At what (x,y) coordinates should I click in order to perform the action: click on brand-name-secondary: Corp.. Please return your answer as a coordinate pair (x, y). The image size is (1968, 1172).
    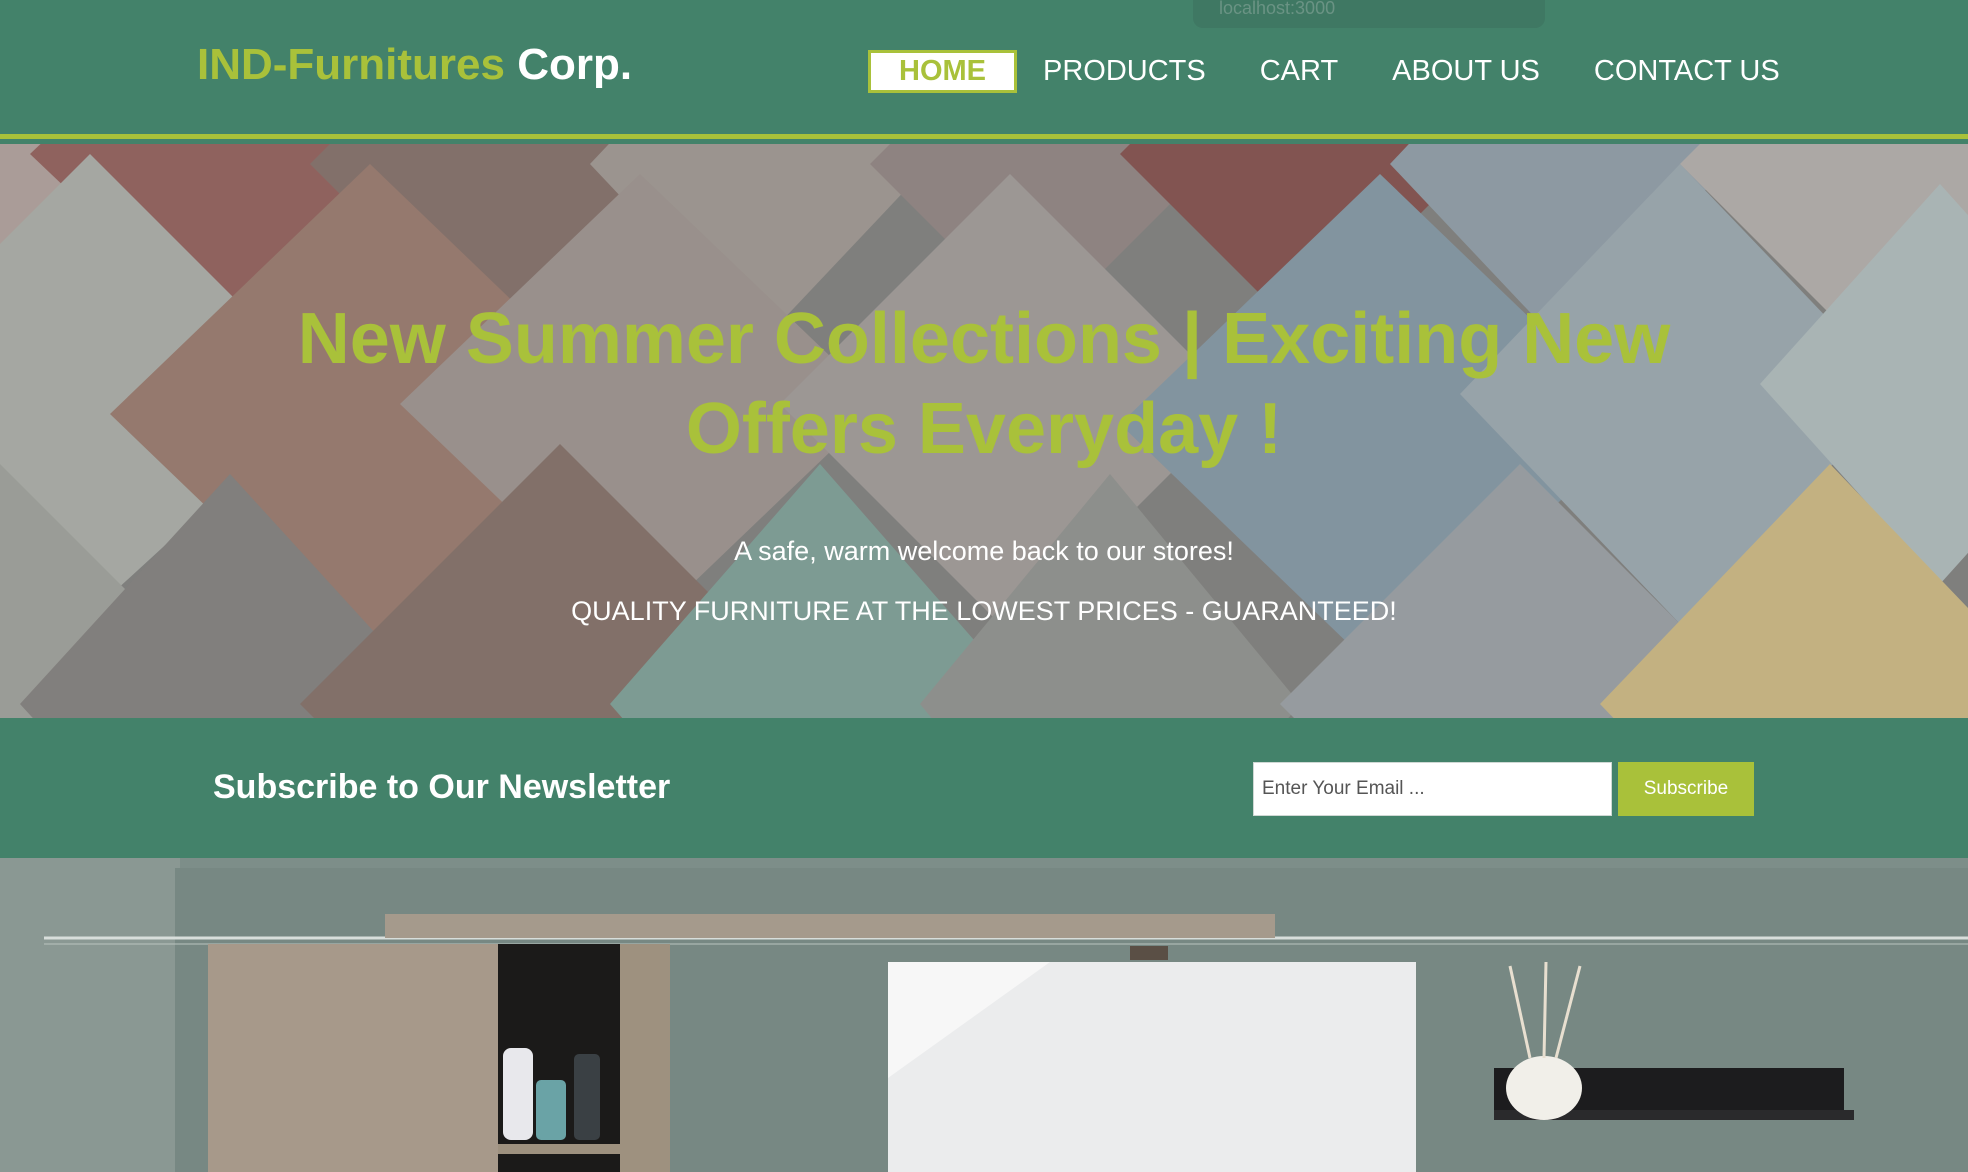
    Looking at the image, I should click on (575, 64).